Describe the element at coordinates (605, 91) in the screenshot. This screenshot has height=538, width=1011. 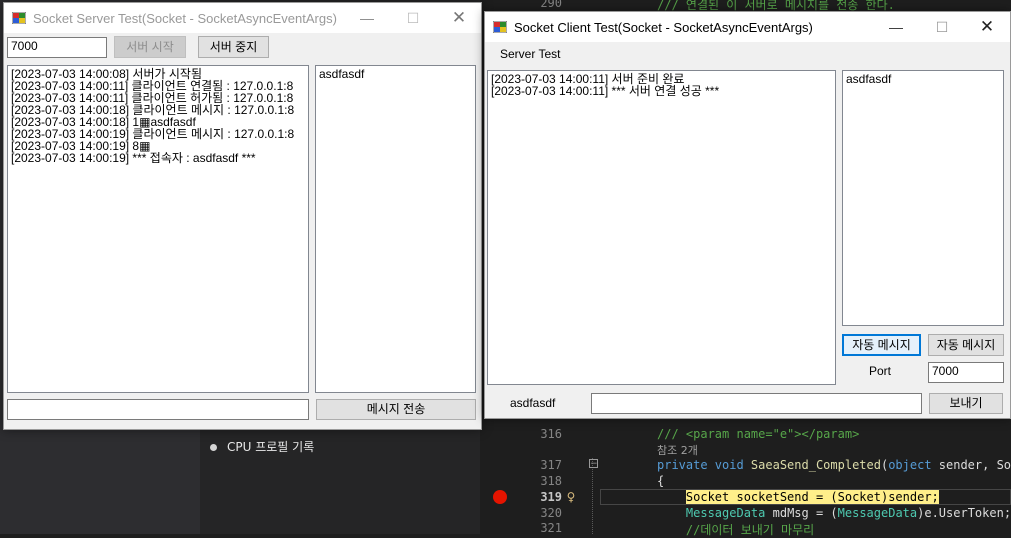
I see `log-line: [2023-07-03 14:00:11] *** 서버 연결 성공 ***` at that location.